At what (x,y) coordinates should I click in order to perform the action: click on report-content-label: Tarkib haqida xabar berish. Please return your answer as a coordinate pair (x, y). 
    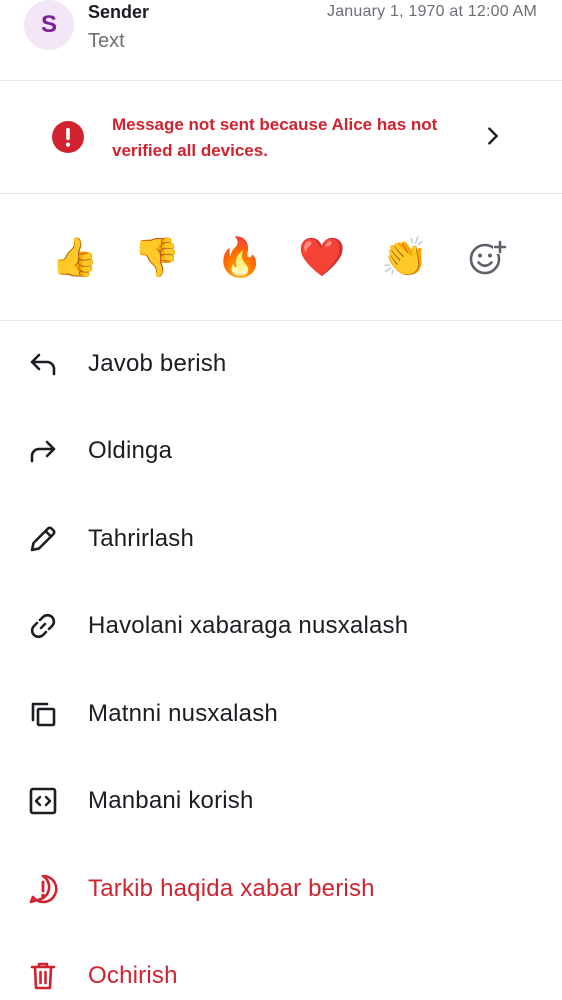
    Looking at the image, I should click on (231, 888).